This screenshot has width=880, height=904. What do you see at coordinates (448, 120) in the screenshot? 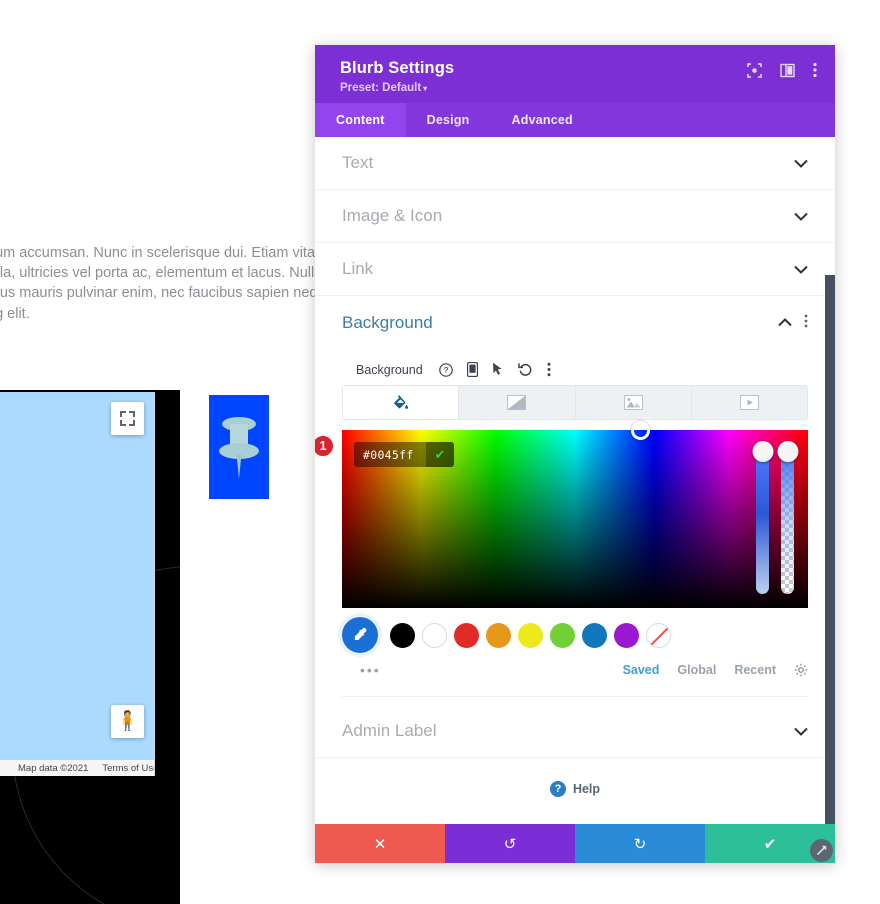
I see `tab-design: Design` at bounding box center [448, 120].